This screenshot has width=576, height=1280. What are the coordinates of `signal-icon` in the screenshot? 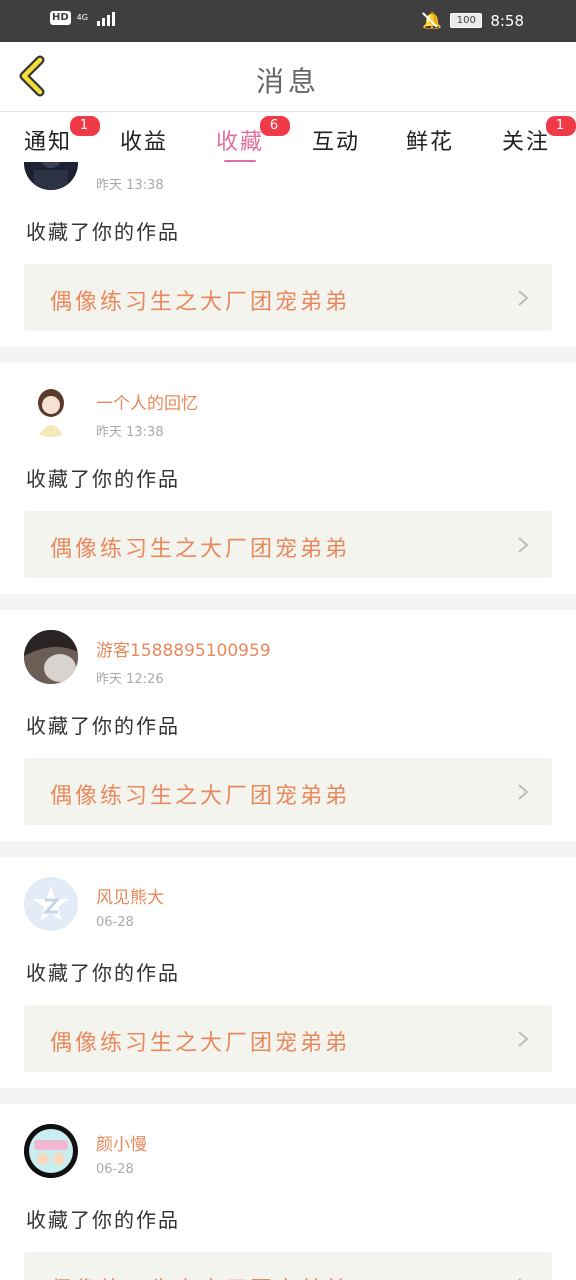 It's located at (105, 18).